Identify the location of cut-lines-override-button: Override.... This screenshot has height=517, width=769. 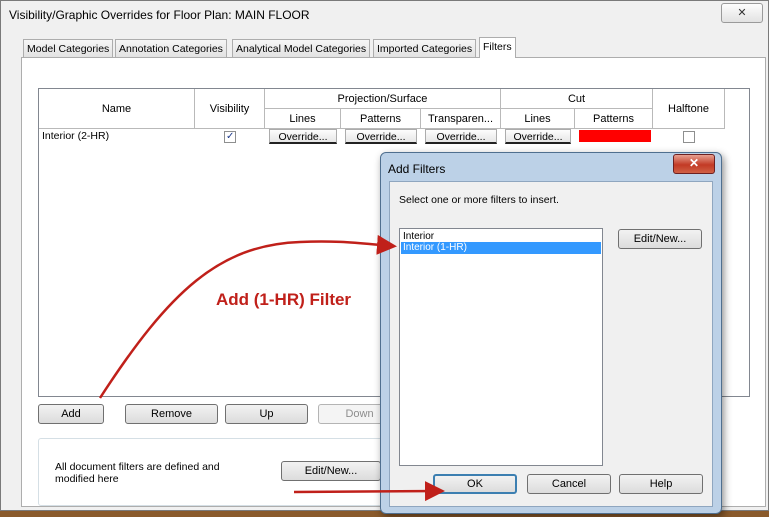
(538, 136).